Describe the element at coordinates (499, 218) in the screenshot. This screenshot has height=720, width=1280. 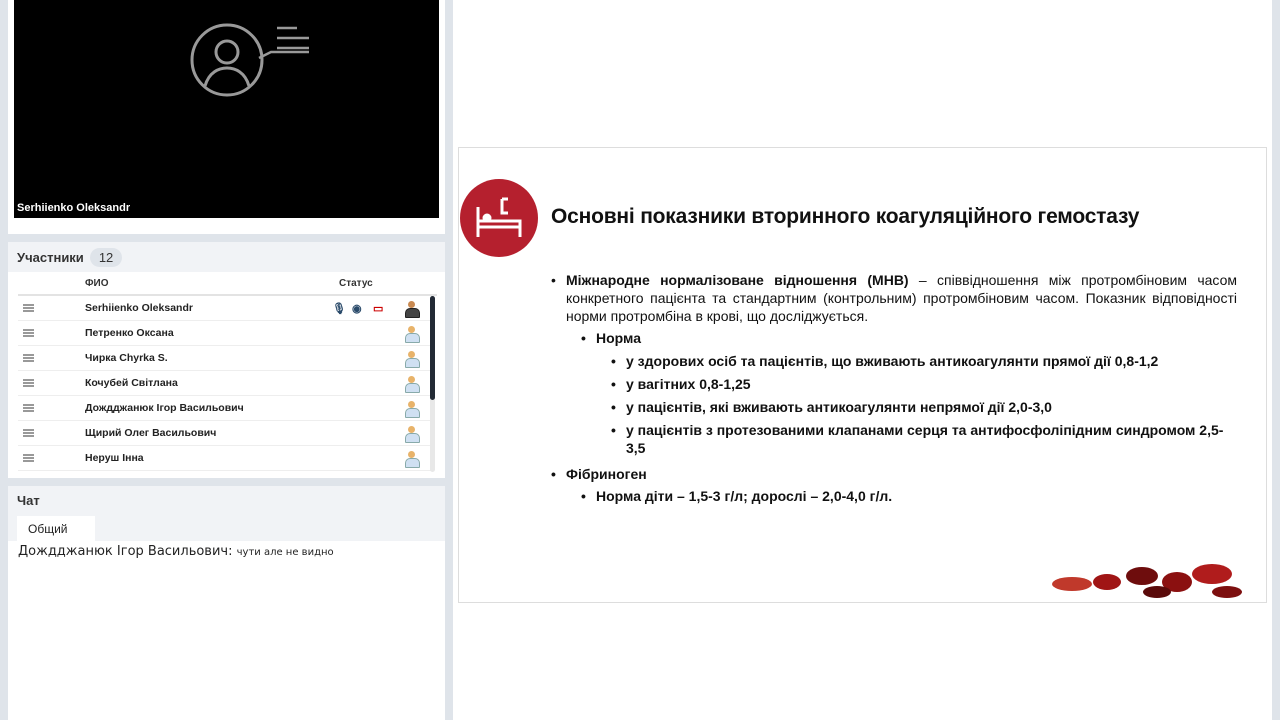
I see `hospital-bed-icon` at that location.